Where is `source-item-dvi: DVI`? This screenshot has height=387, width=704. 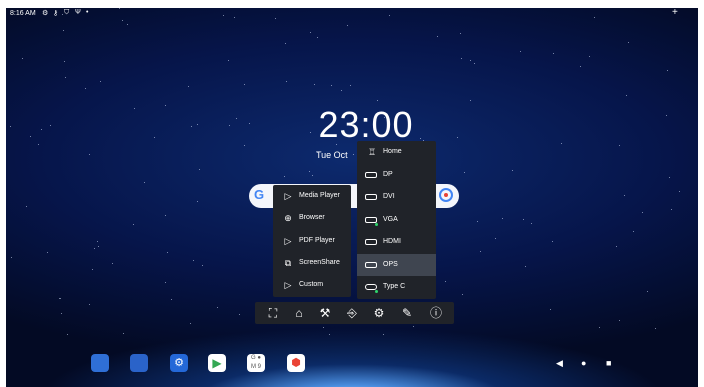
source-item-dvi: DVI is located at coordinates (396, 197).